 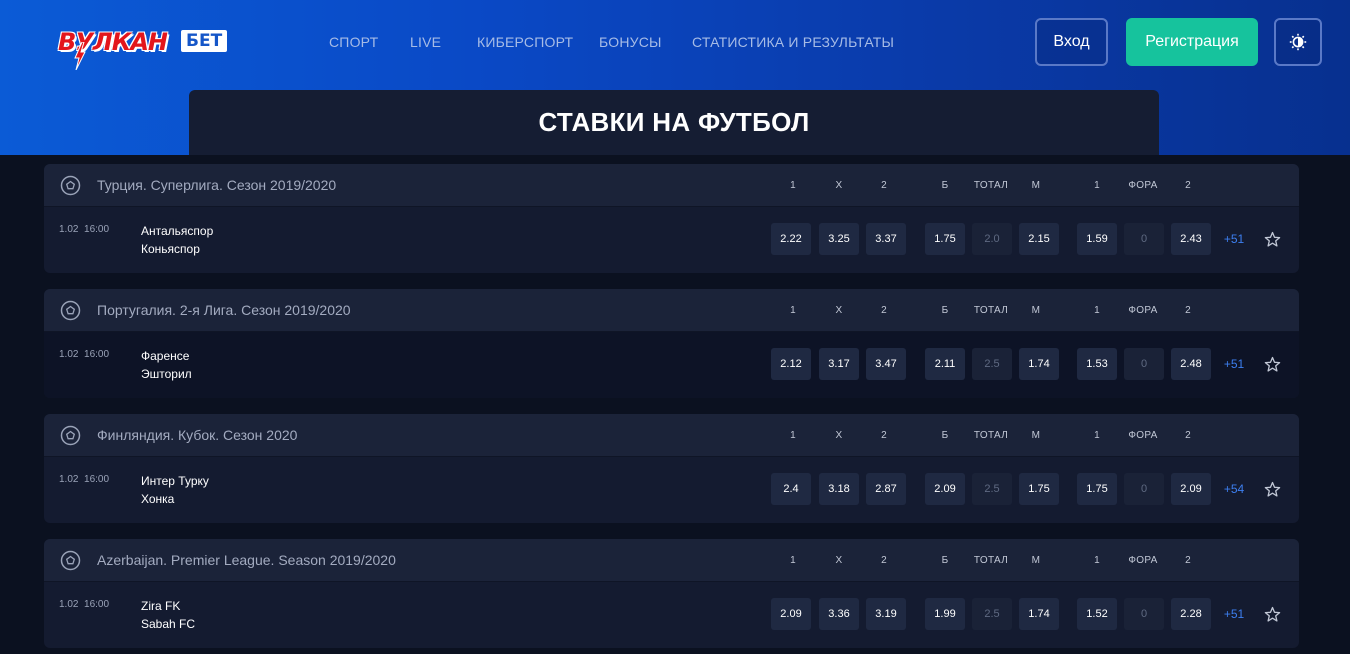 I want to click on odd-under: 1.75, so click(x=1039, y=489).